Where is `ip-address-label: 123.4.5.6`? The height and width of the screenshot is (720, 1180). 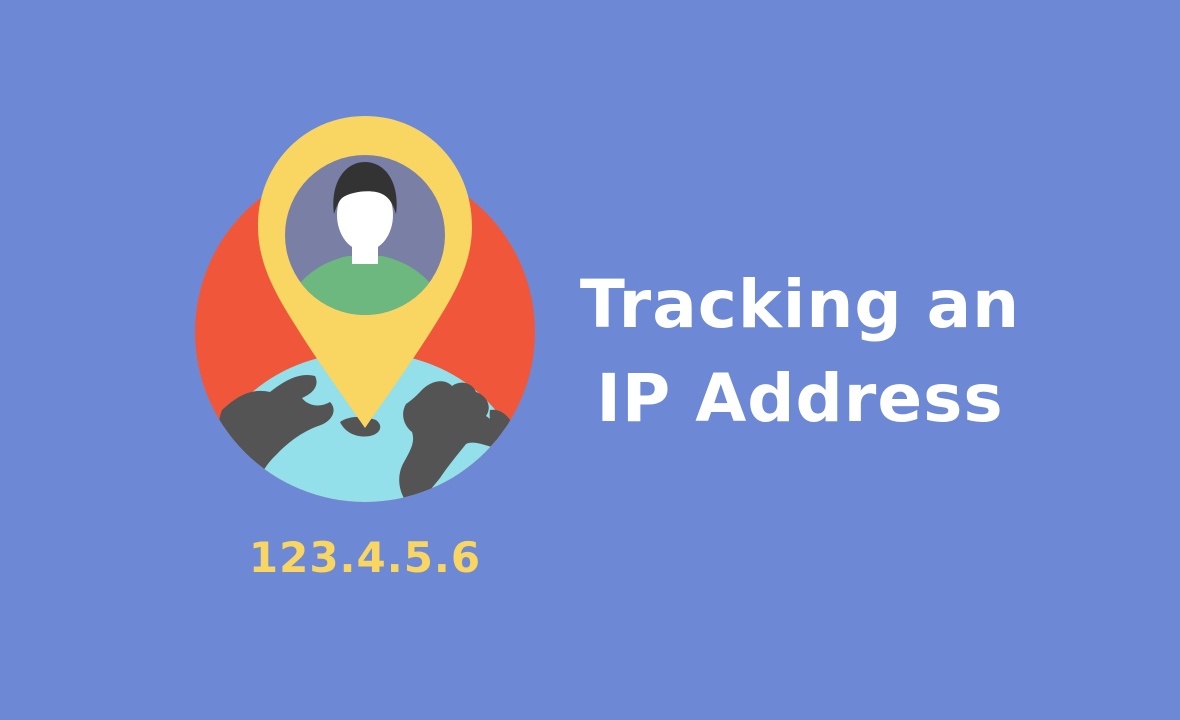 ip-address-label: 123.4.5.6 is located at coordinates (365, 557).